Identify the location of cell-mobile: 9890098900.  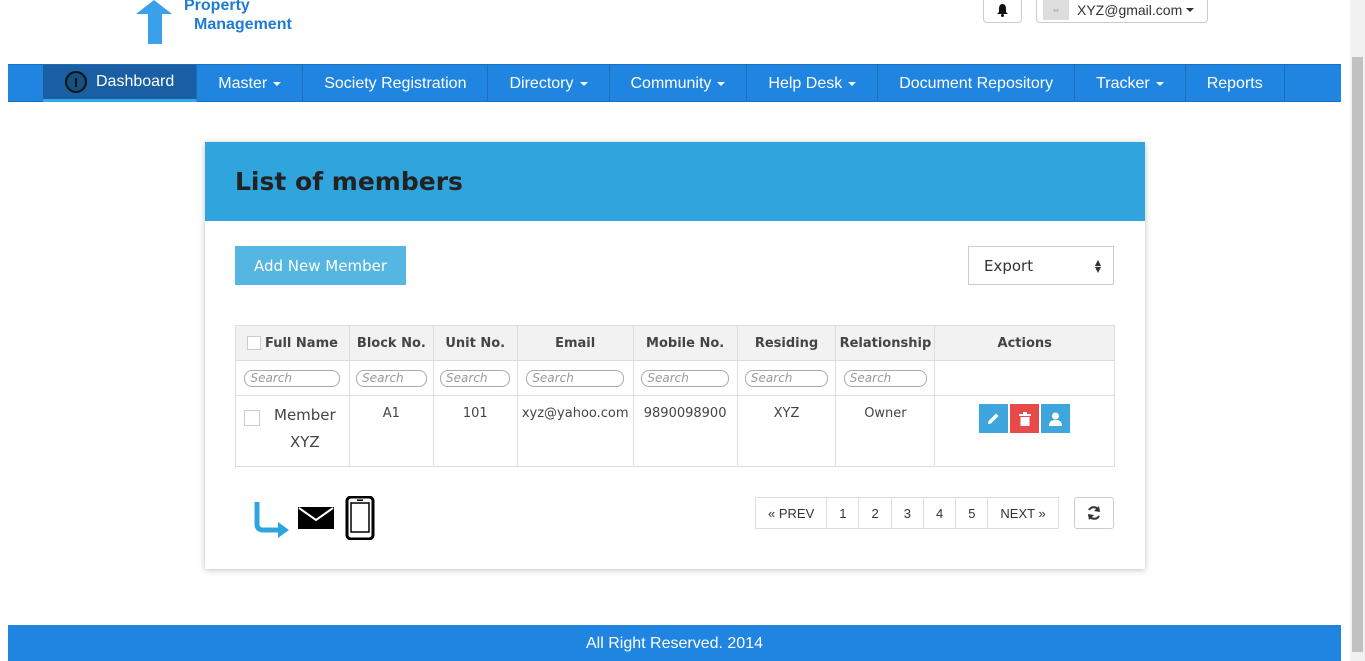
(685, 431).